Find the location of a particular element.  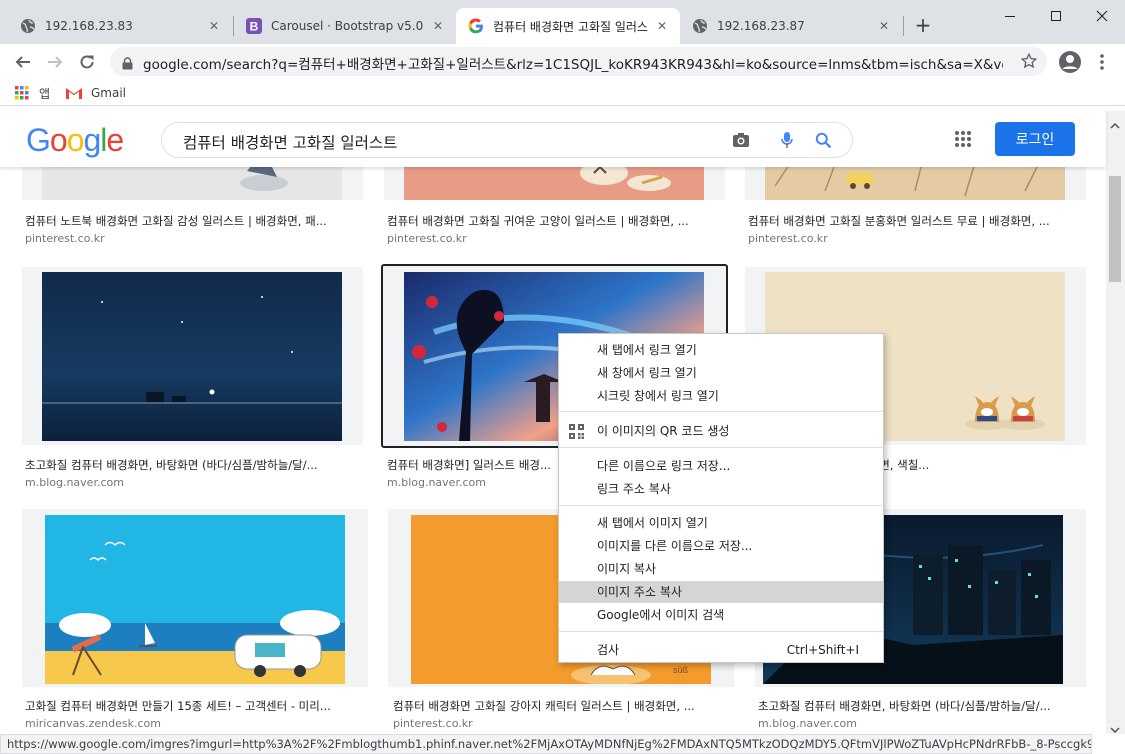

google-header: Google 컴퓨터 배경화면 고화질 일러스트 로그인 is located at coordinates (553, 139).